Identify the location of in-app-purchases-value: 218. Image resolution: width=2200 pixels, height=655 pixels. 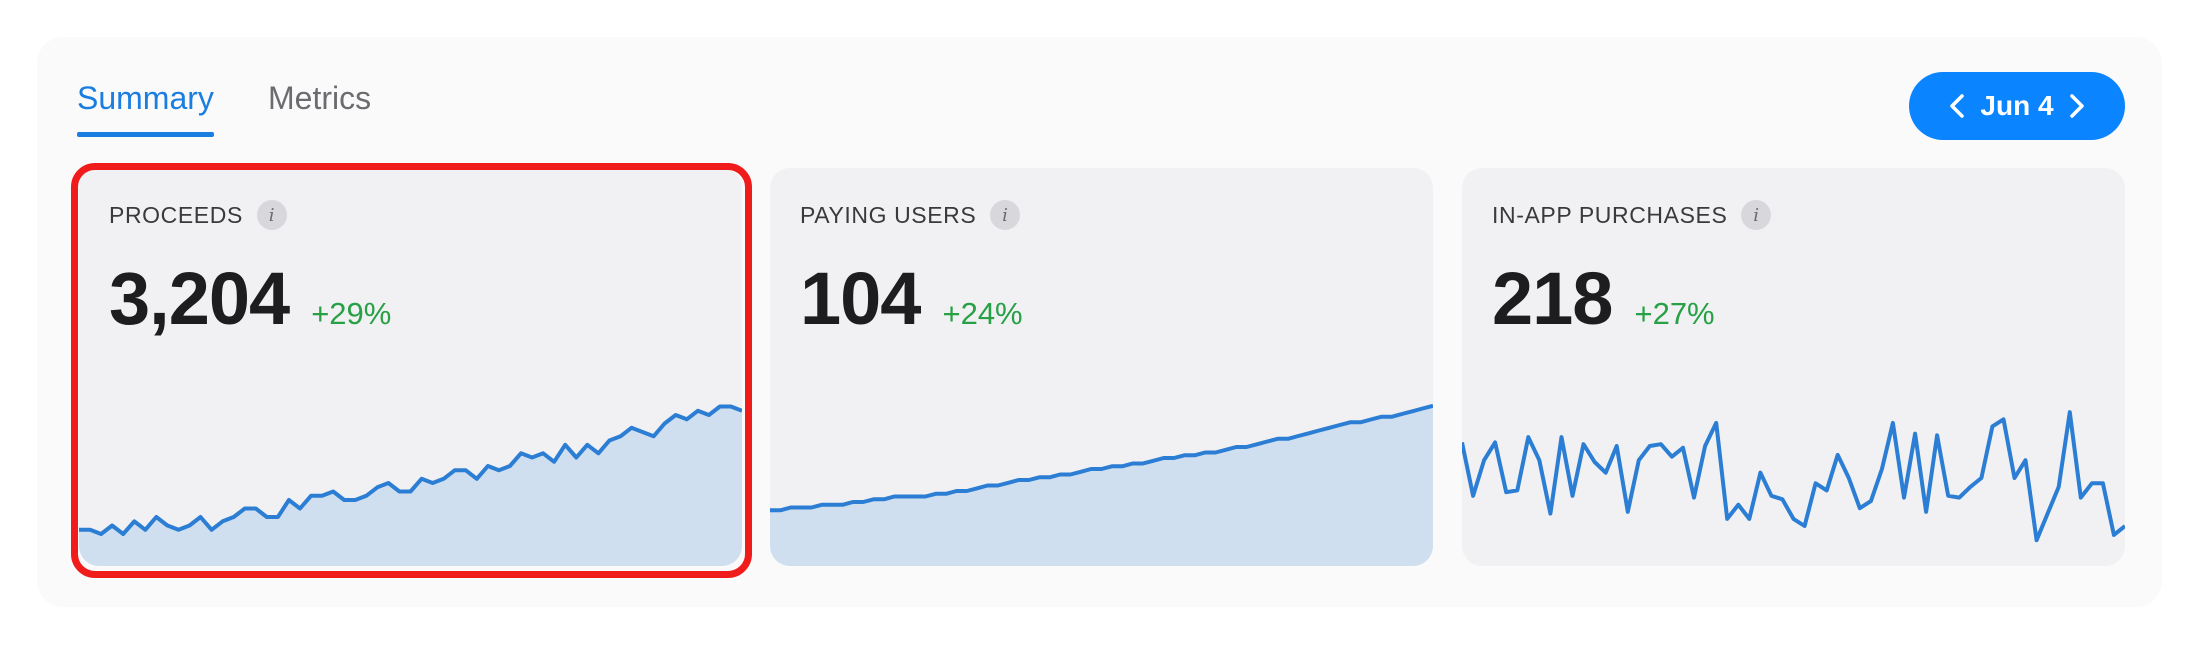
(1552, 298).